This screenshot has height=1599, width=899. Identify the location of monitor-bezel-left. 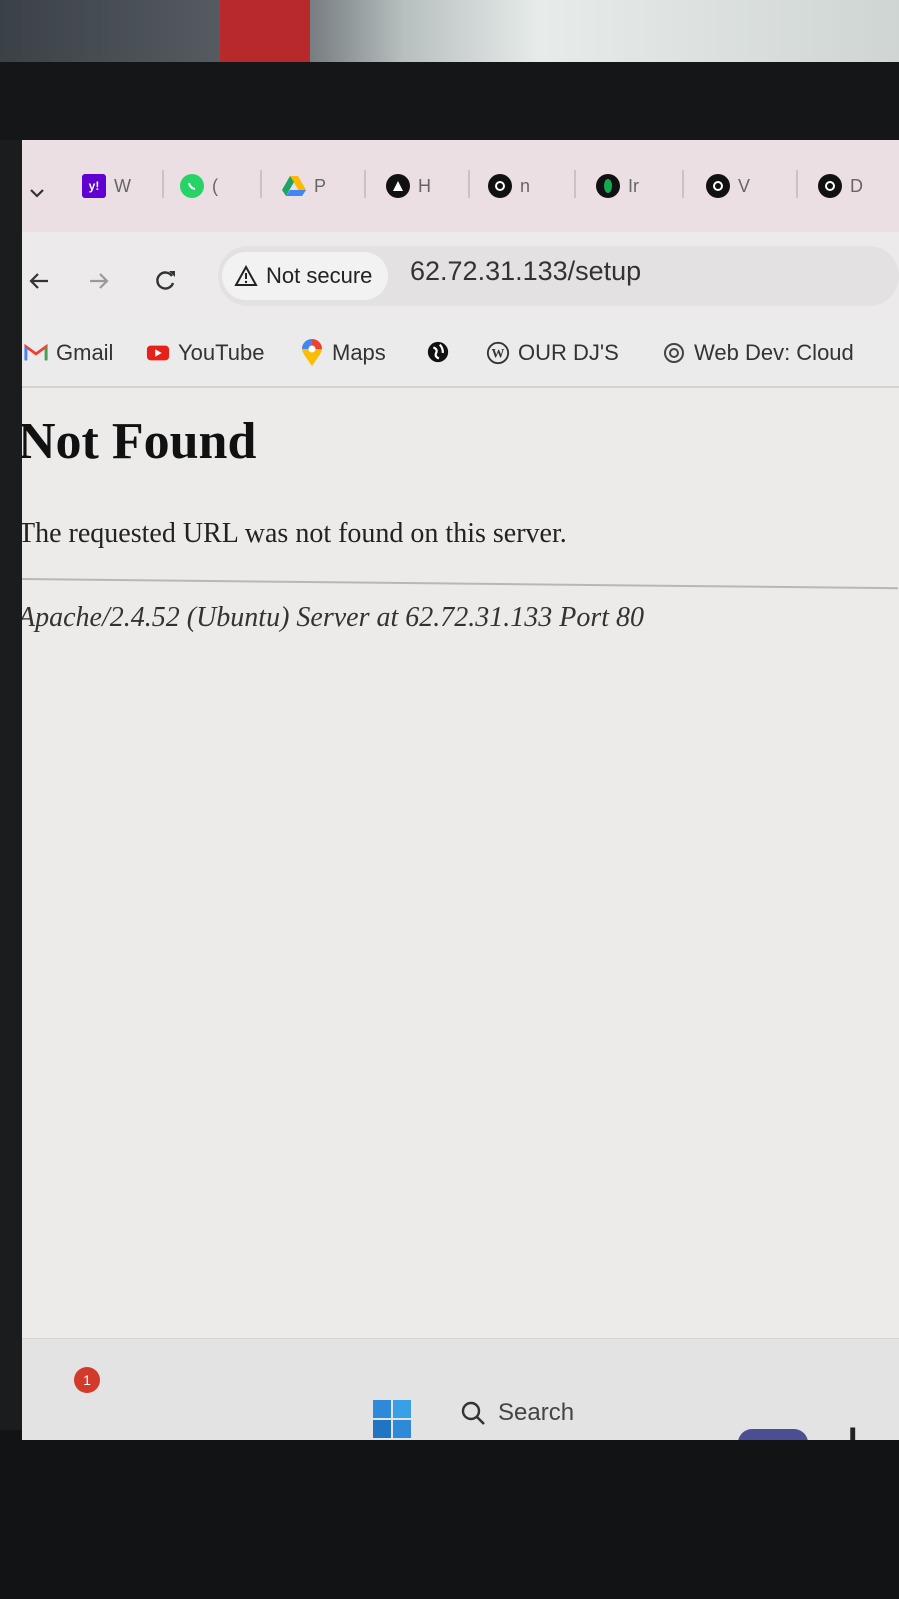
(11, 790).